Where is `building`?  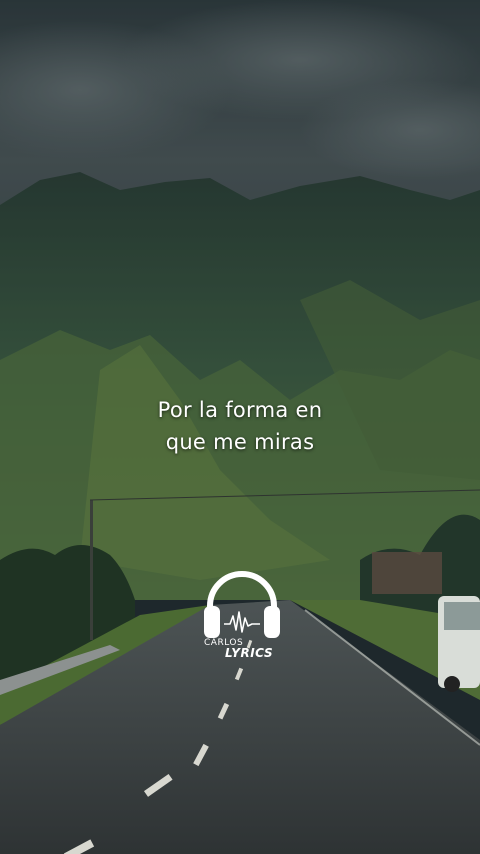 building is located at coordinates (407, 573).